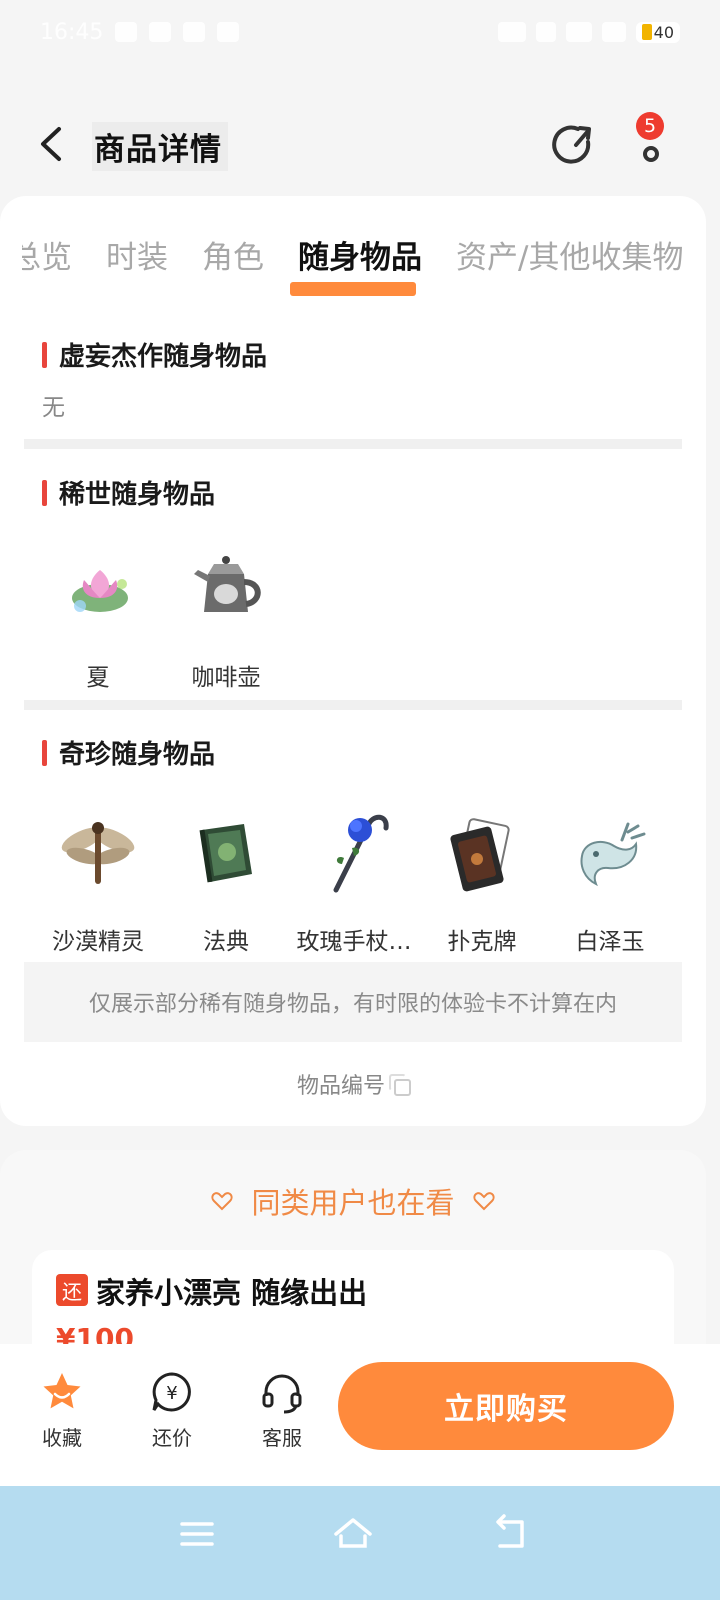 This screenshot has width=720, height=1600. I want to click on item-playing-cards: 扑克牌, so click(482, 880).